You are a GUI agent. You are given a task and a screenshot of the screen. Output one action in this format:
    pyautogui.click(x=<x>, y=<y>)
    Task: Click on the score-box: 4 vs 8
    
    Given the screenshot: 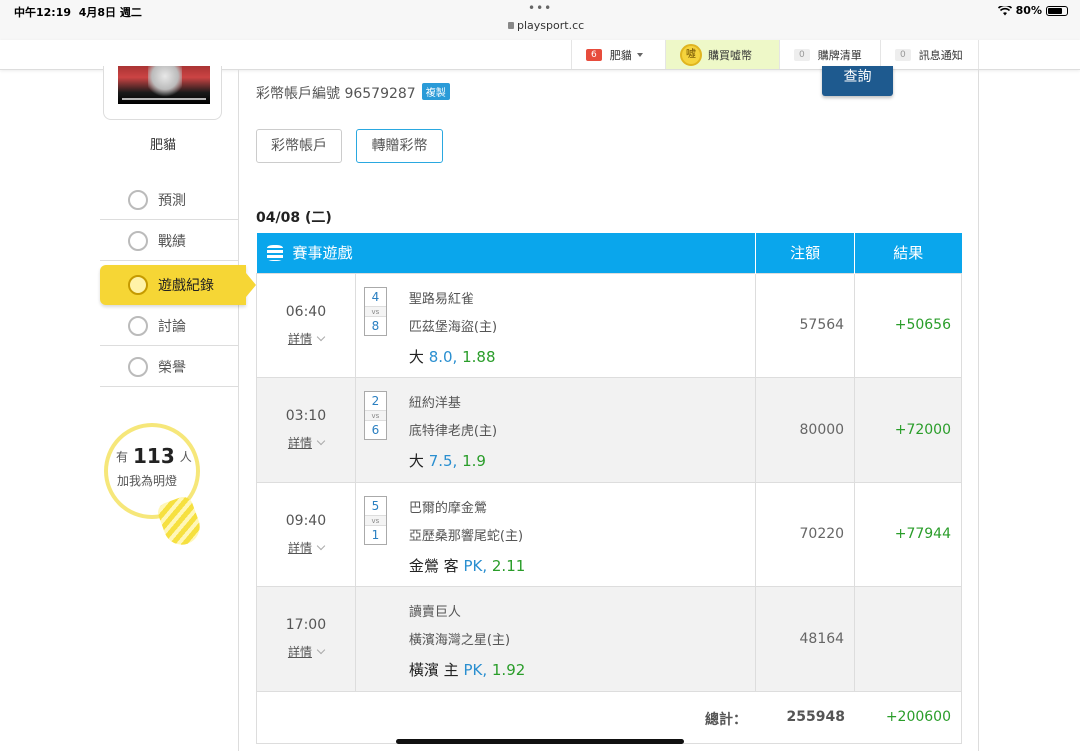 What is the action you would take?
    pyautogui.click(x=375, y=311)
    